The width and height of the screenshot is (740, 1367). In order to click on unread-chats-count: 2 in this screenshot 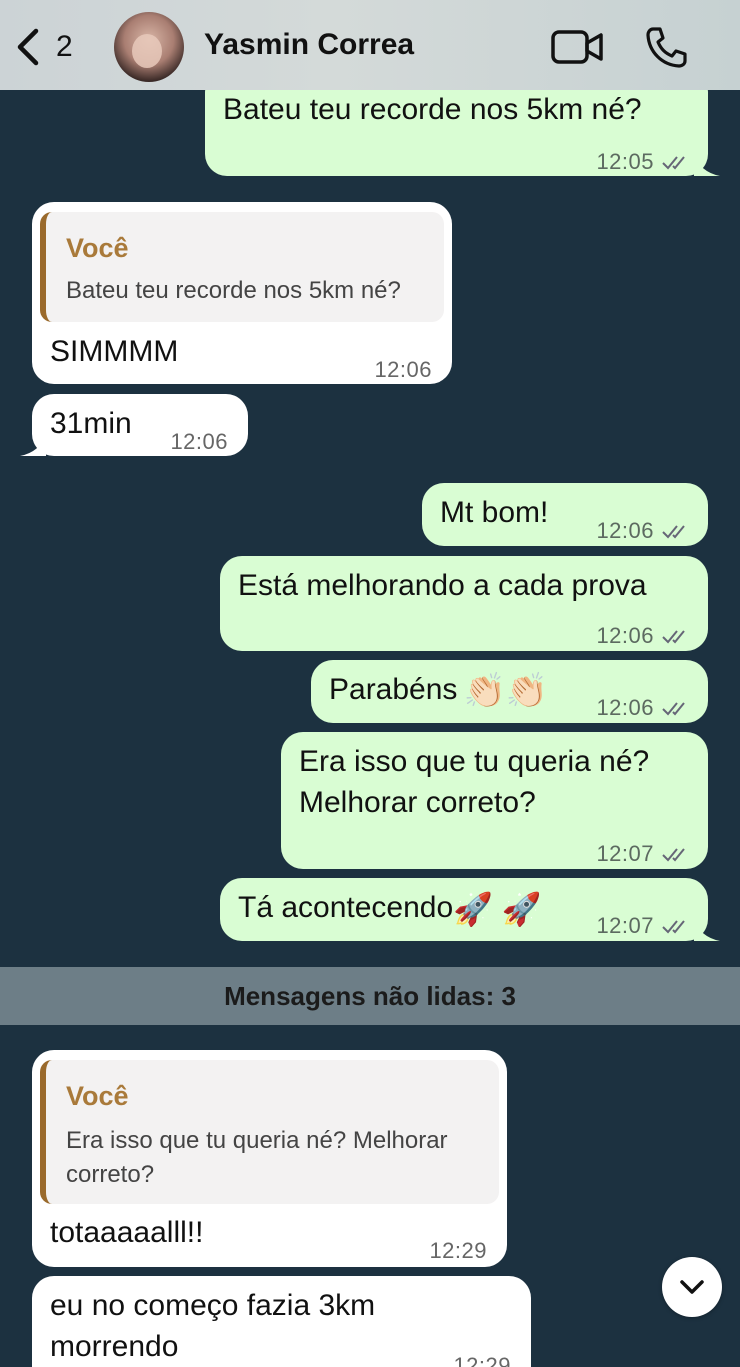, I will do `click(64, 46)`.